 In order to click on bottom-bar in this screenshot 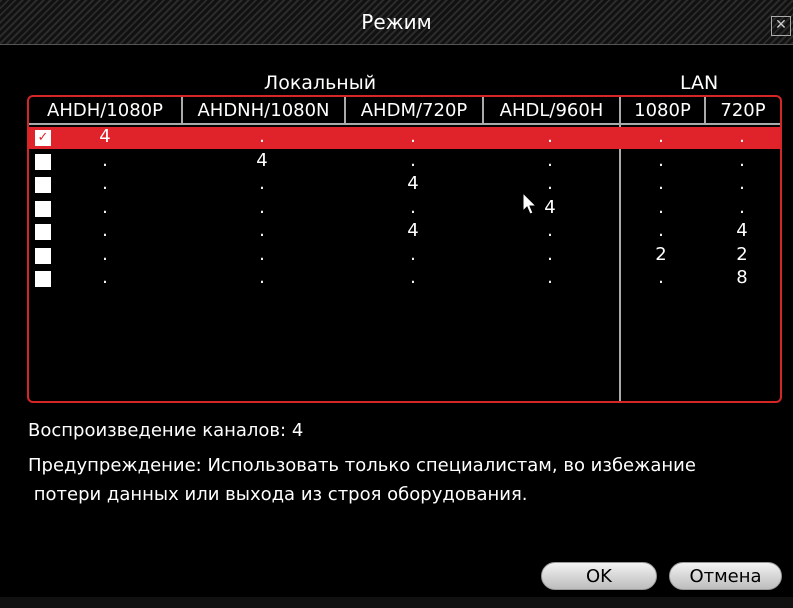, I will do `click(396, 602)`.